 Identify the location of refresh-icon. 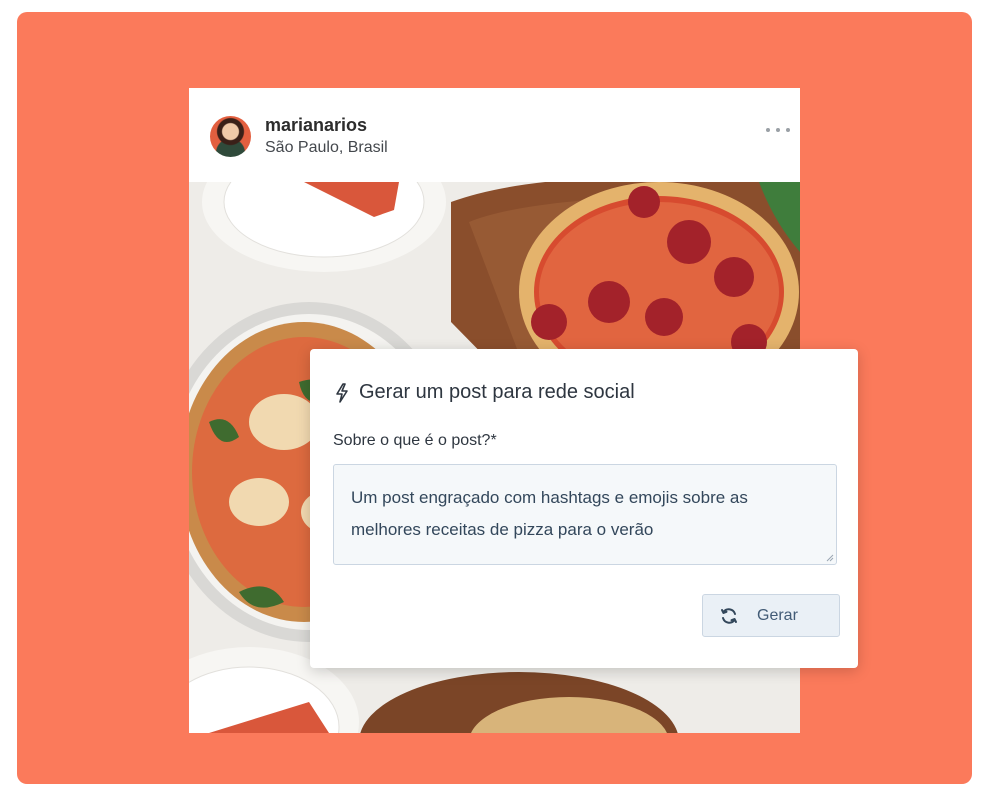
(729, 615).